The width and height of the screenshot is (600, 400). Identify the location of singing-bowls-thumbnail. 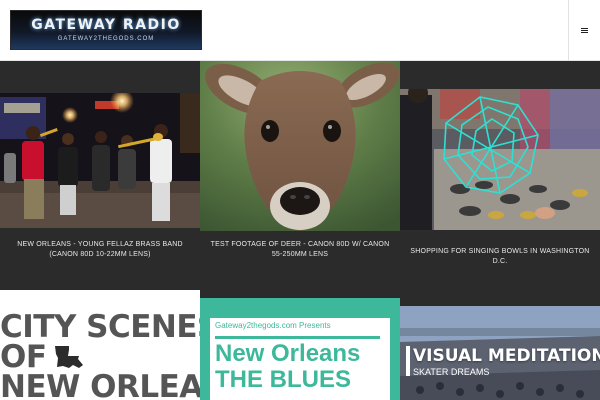
(500, 159).